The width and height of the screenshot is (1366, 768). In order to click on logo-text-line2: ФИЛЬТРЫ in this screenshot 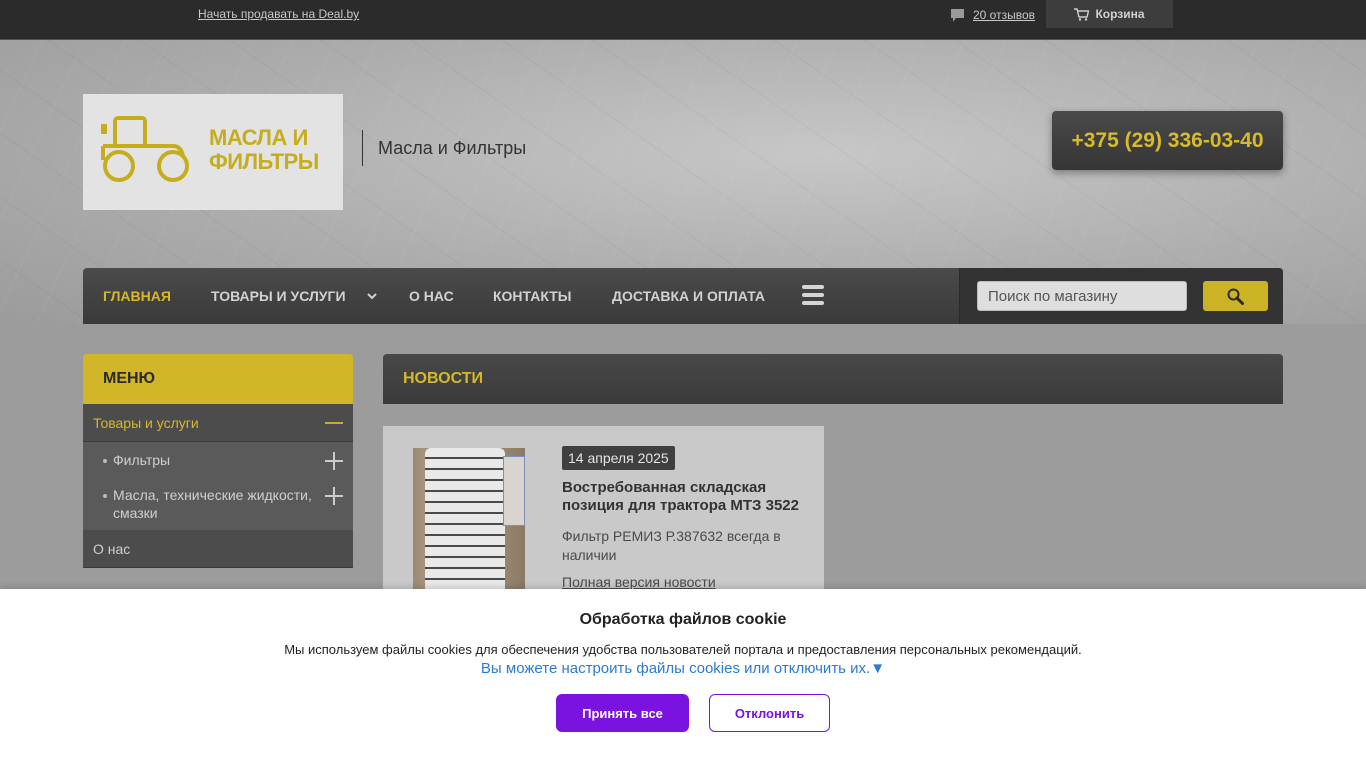, I will do `click(264, 161)`.